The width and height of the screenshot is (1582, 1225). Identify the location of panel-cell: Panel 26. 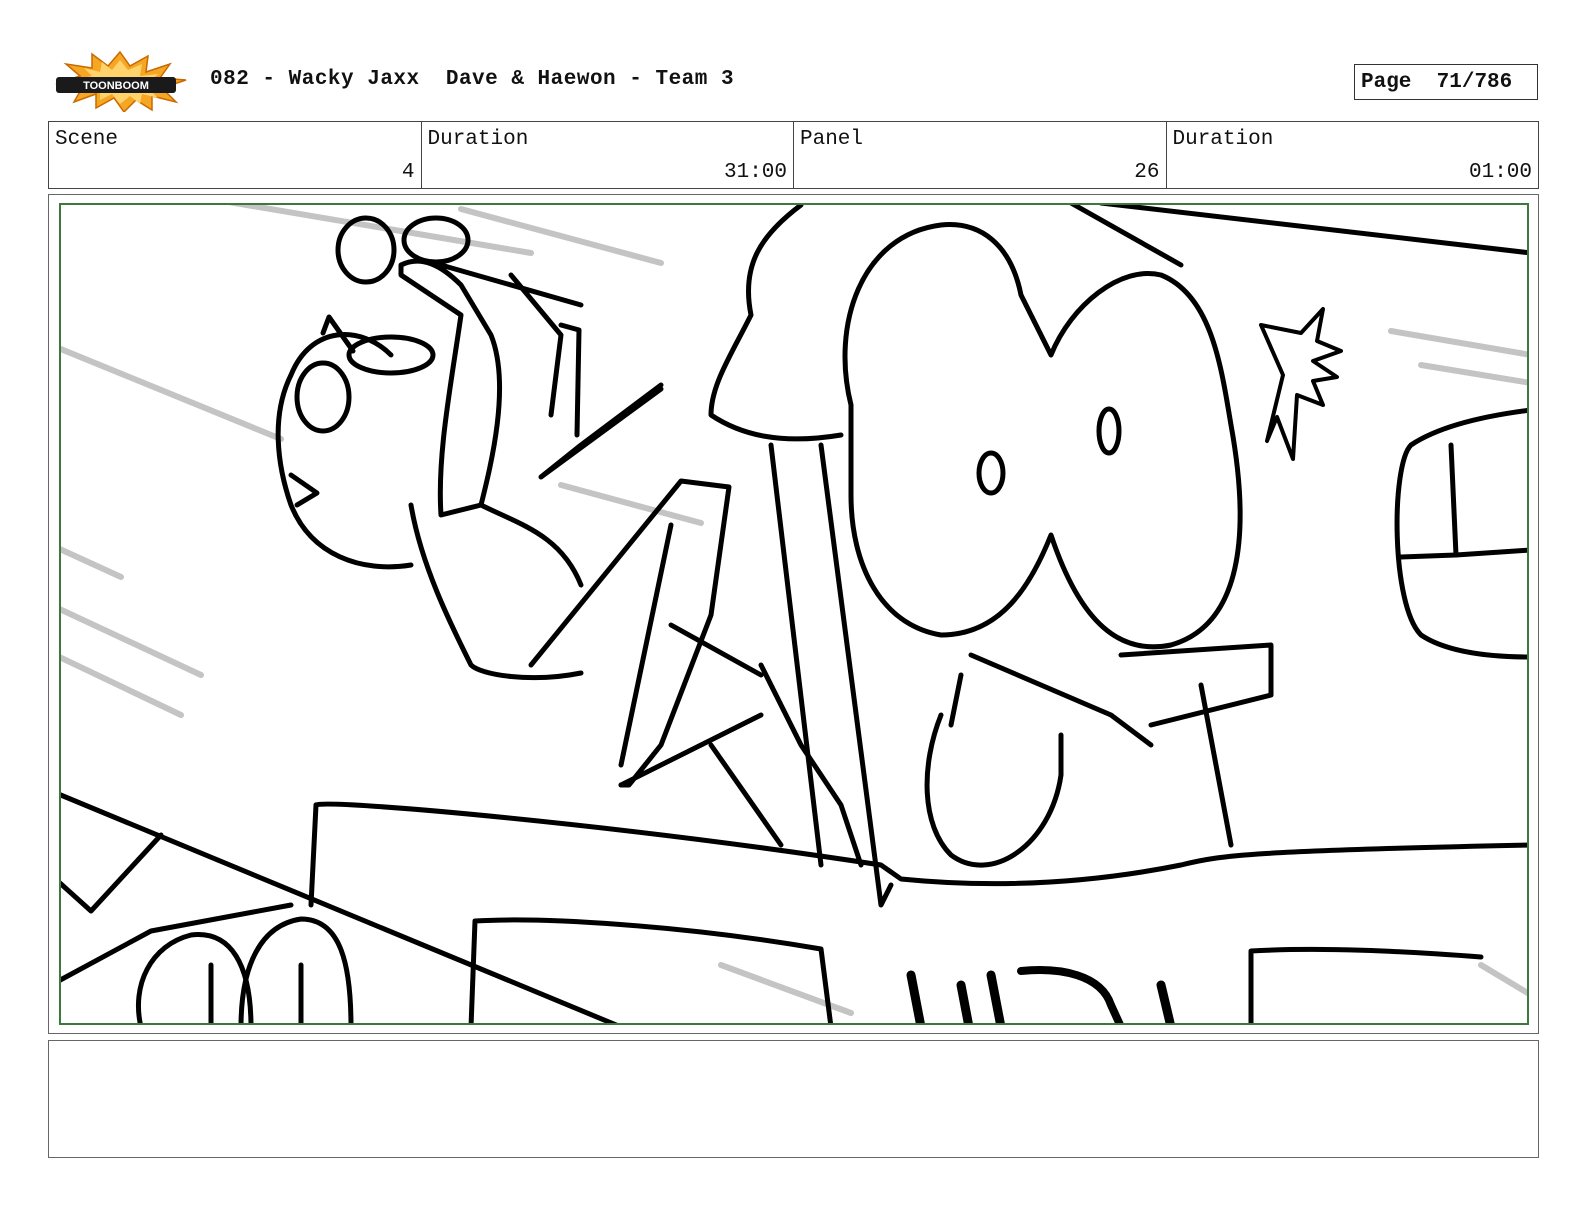
(980, 155).